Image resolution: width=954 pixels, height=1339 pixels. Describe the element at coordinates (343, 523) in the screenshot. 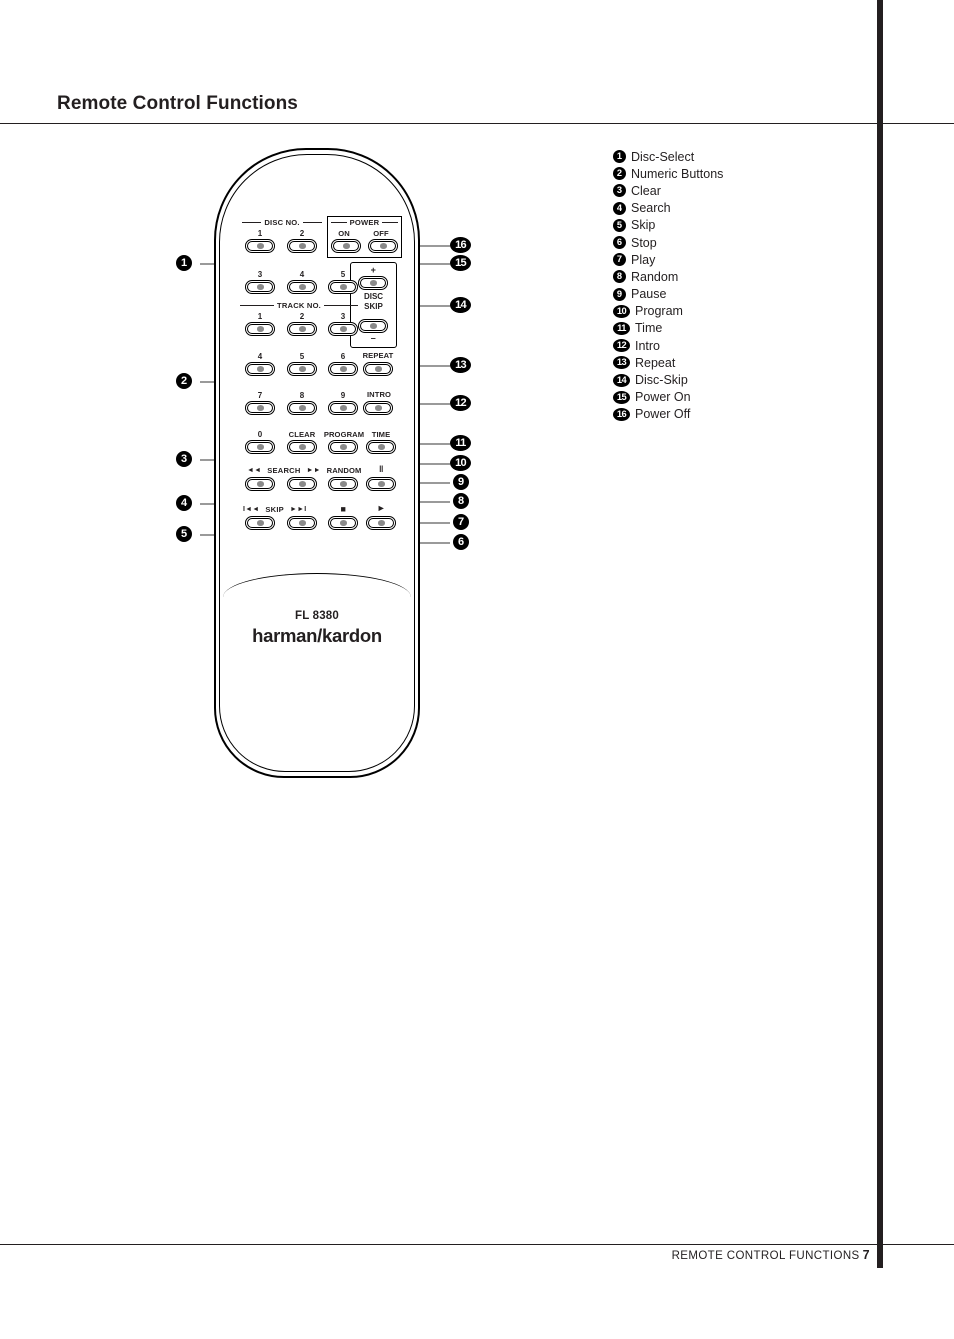

I see `stop-button` at that location.